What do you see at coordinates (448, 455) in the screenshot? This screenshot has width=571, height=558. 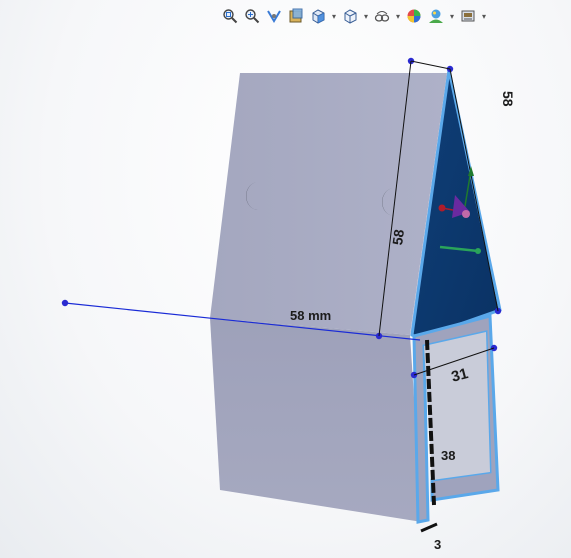 I see `dim-channel-depth: 38` at bounding box center [448, 455].